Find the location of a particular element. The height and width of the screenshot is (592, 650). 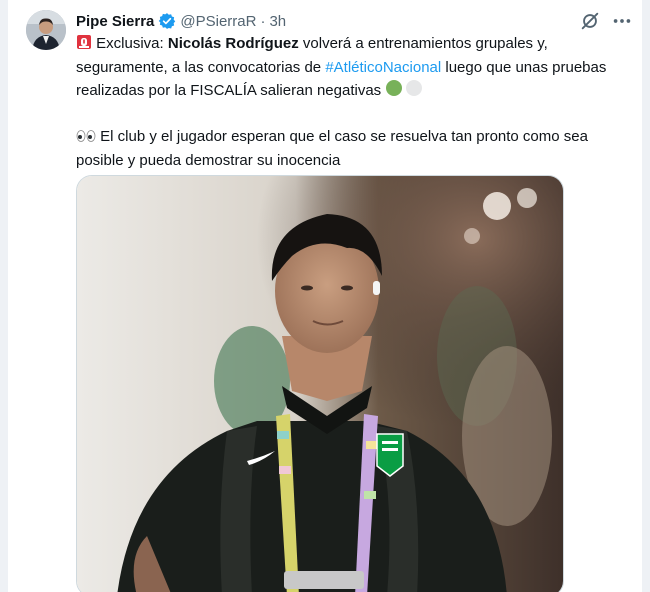

tweet-header: Pipe Sierra @PSierraR · 3h is located at coordinates (181, 21).